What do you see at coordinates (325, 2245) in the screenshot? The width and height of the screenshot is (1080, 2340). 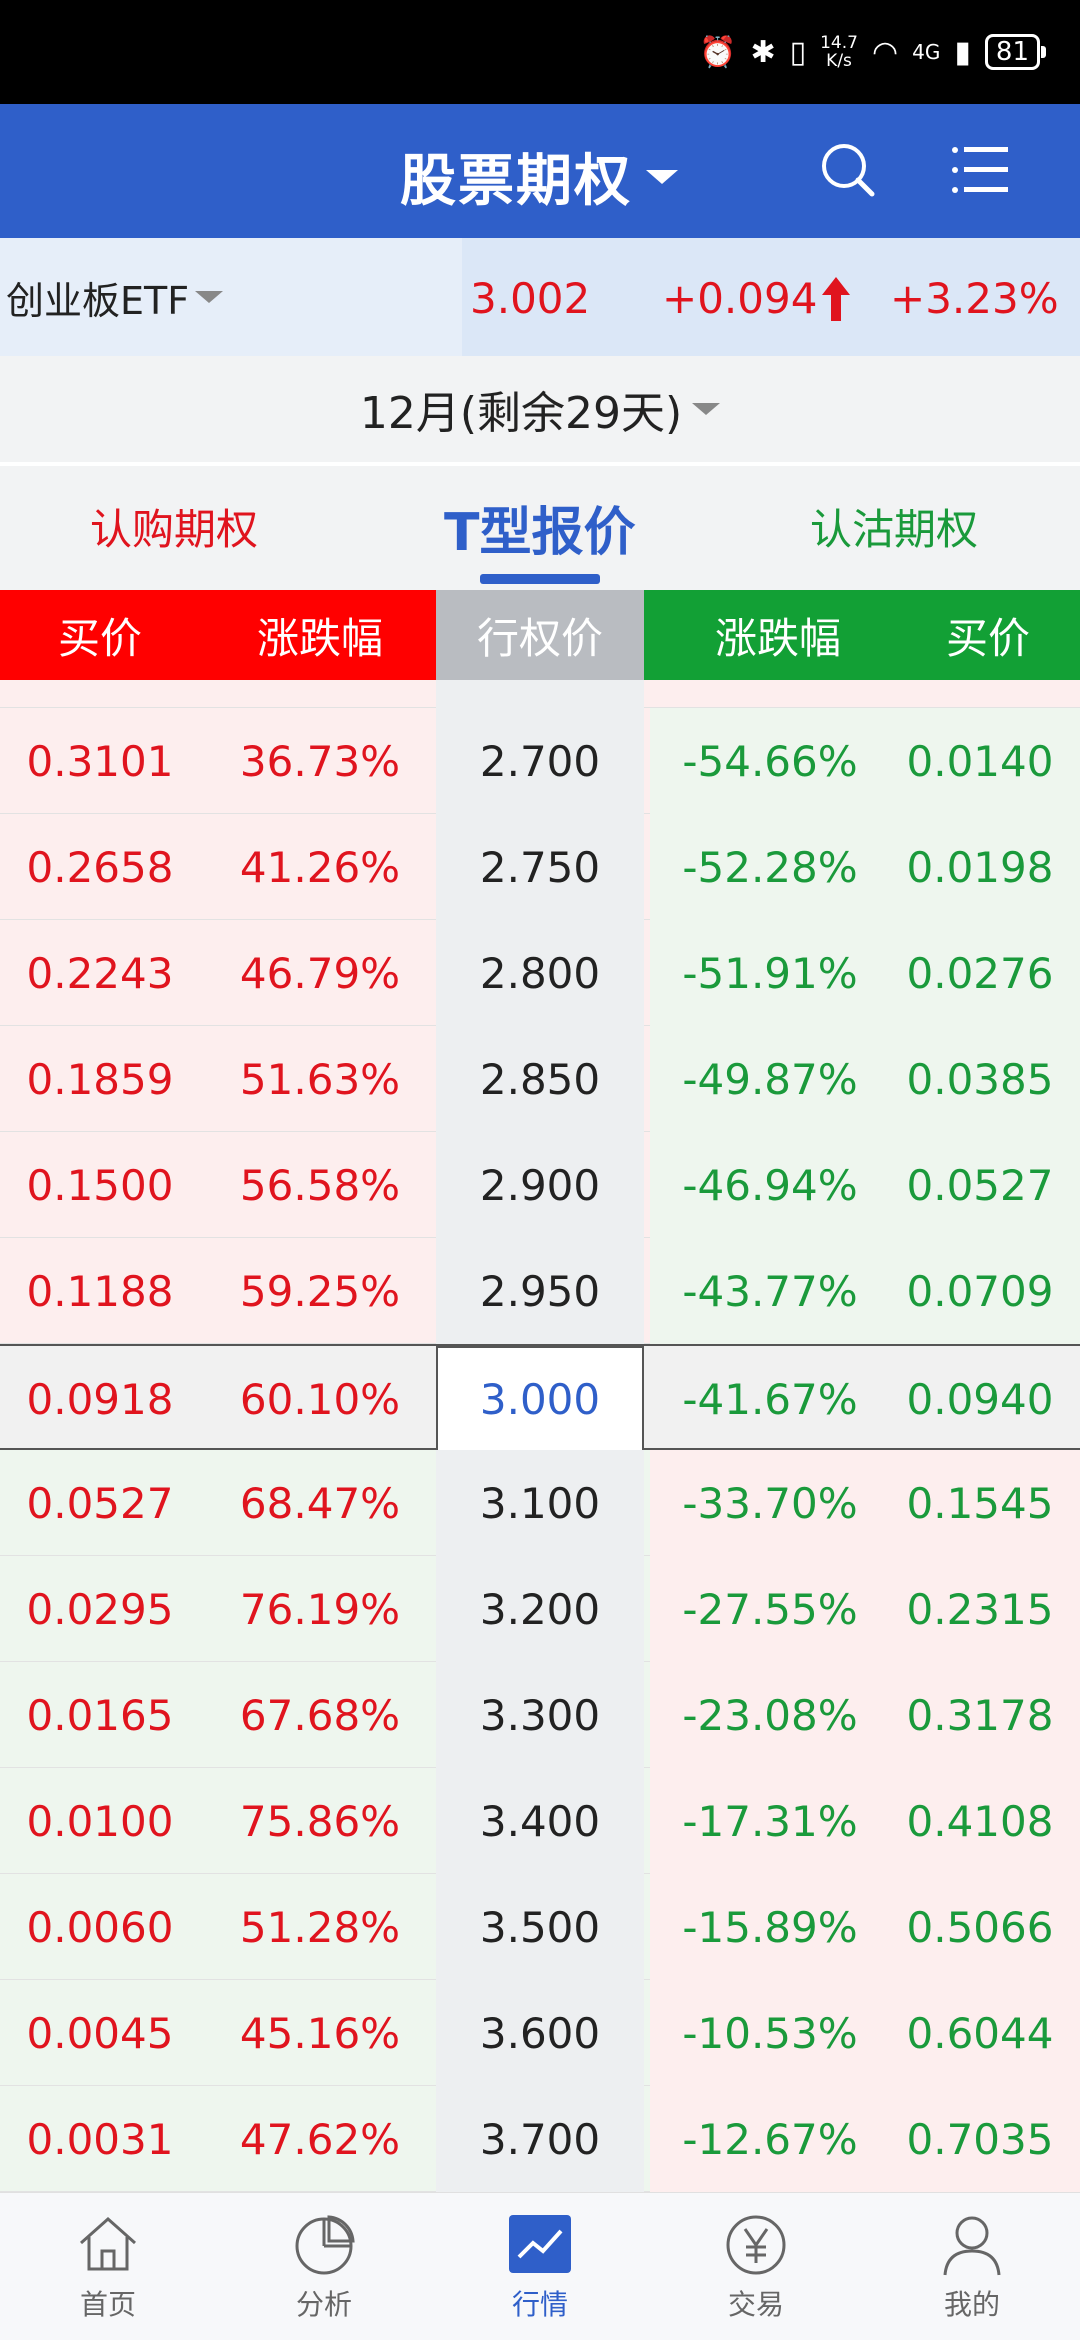 I see `pie-chart-icon` at bounding box center [325, 2245].